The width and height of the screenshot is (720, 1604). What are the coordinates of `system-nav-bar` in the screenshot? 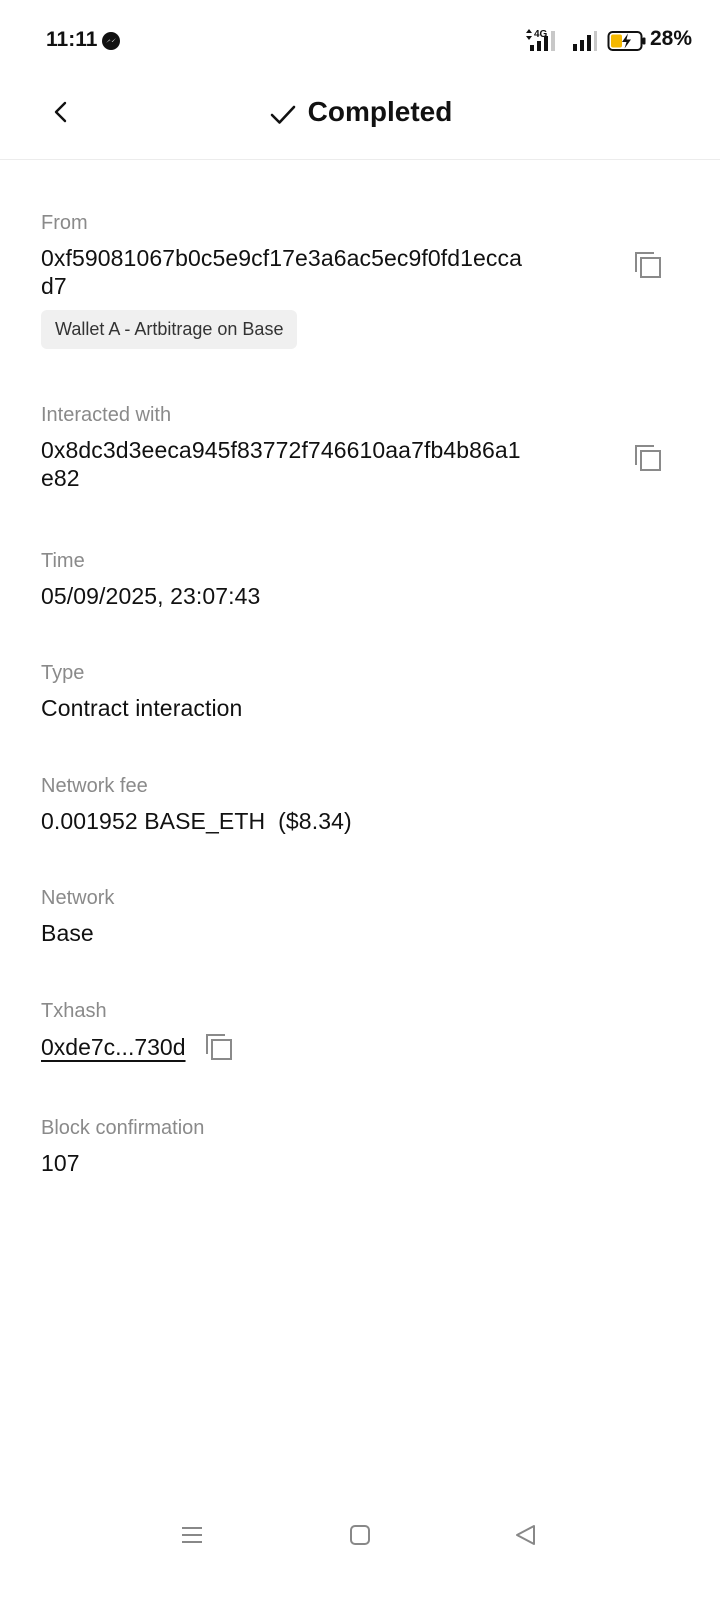 It's located at (360, 1535).